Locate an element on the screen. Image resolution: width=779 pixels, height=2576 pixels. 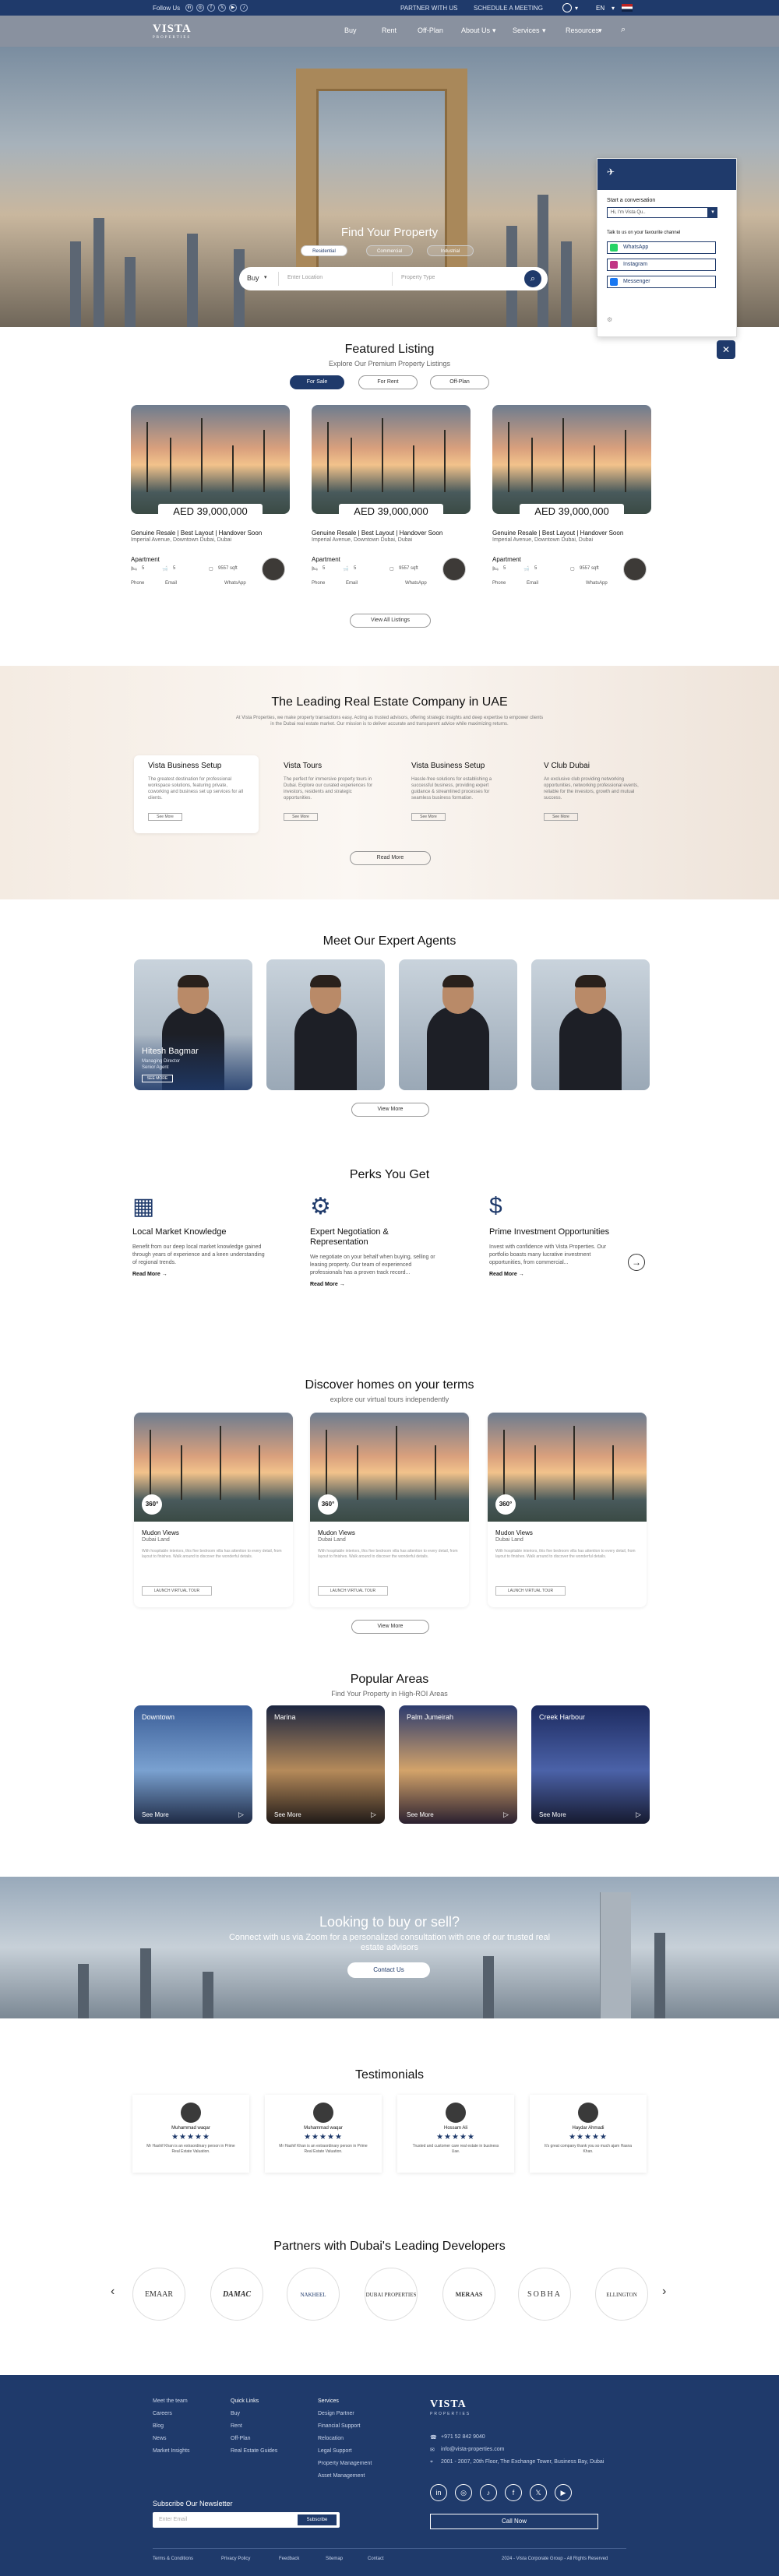
property-type-select: Property Type is located at coordinates (418, 277).